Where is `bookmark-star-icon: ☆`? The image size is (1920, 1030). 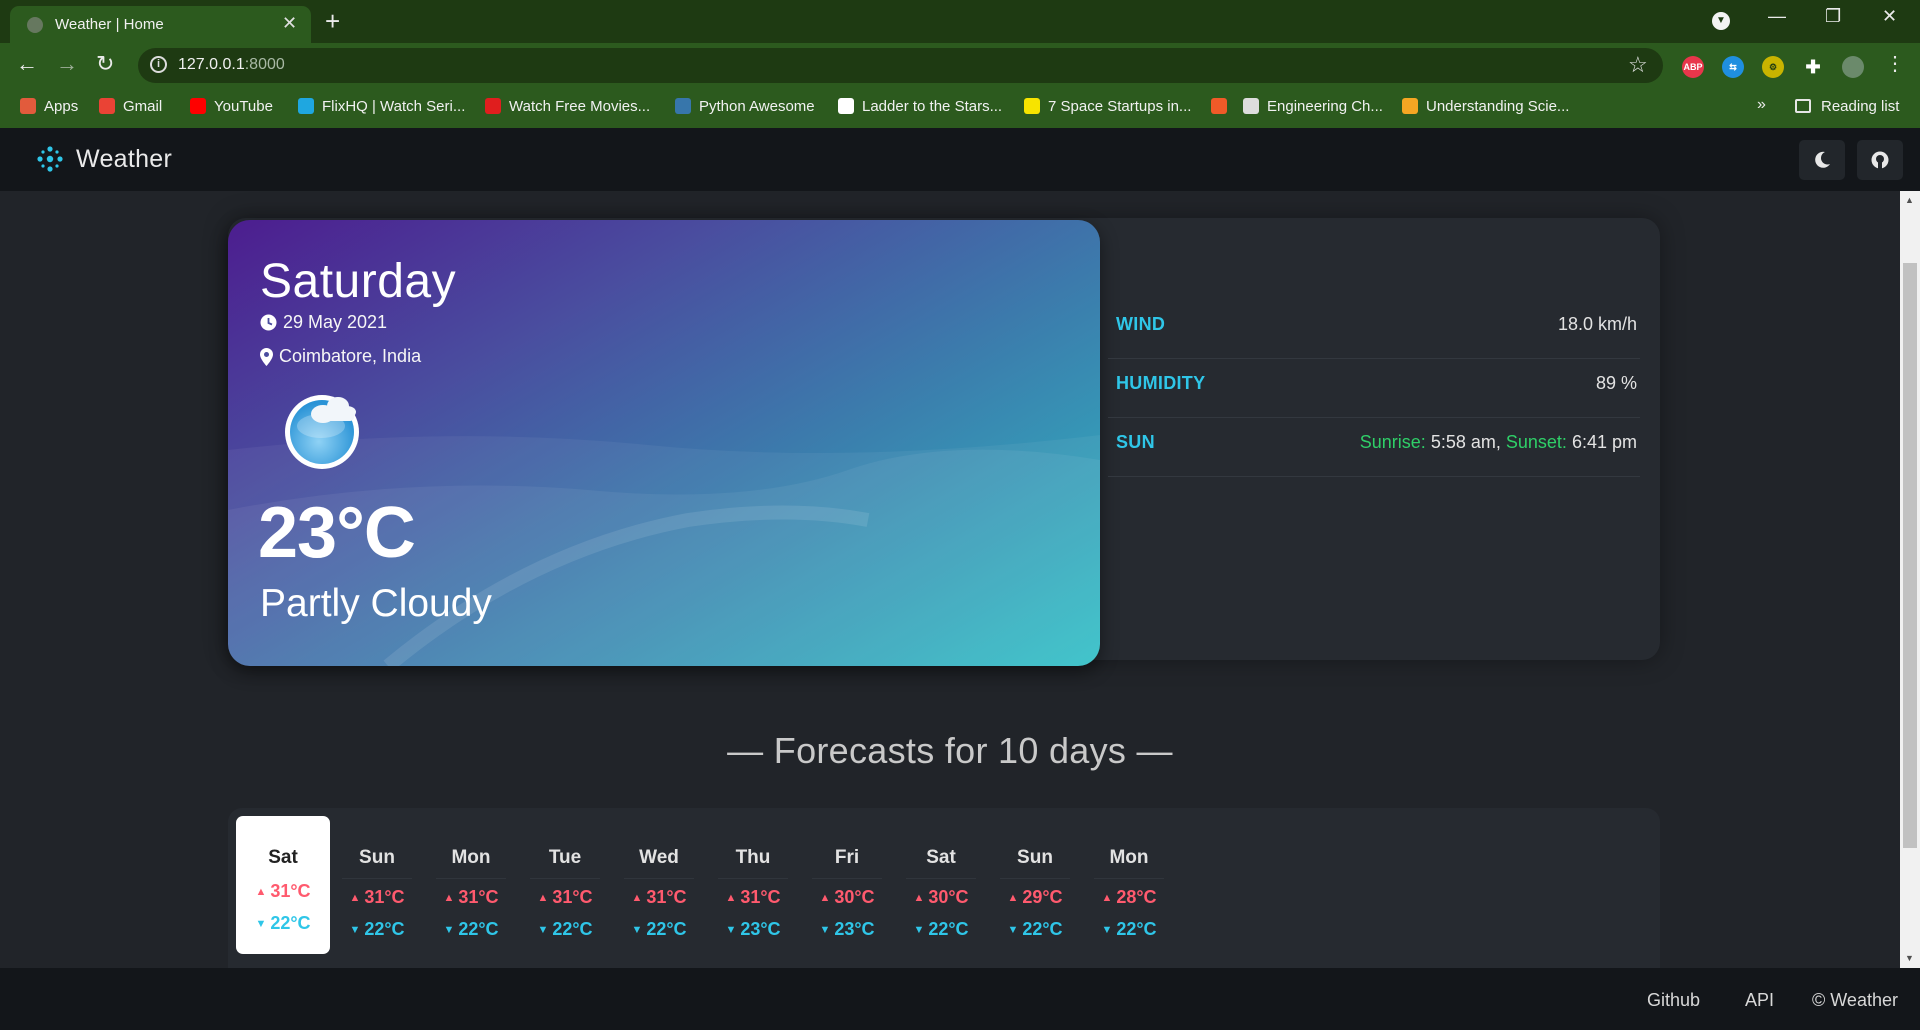
bookmark-star-icon: ☆ is located at coordinates (1638, 65).